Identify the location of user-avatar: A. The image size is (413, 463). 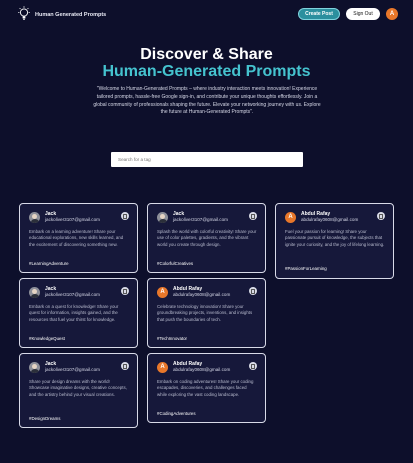
(392, 14).